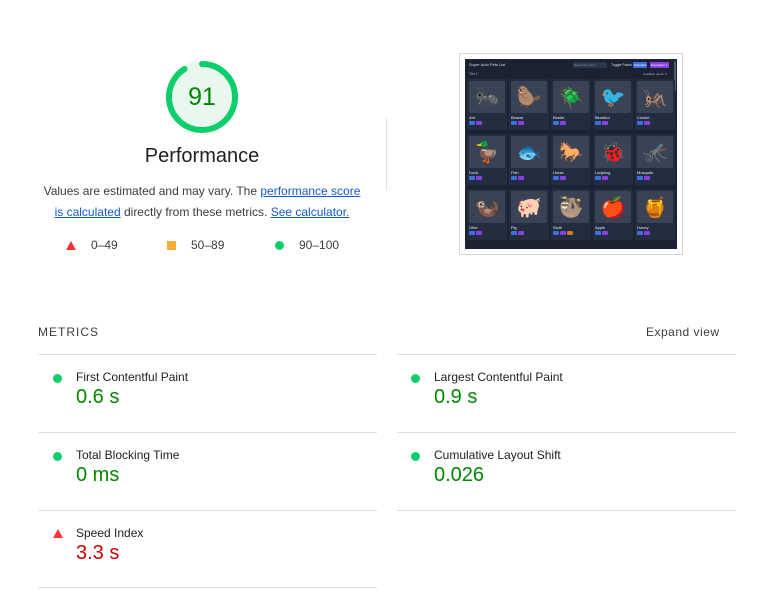 The width and height of the screenshot is (774, 590). Describe the element at coordinates (529, 214) in the screenshot. I see `pet-card: 🐖 Pig` at that location.